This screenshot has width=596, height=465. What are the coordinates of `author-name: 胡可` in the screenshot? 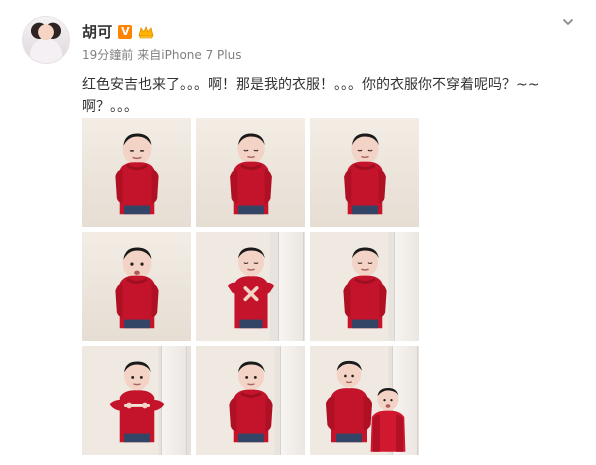 It's located at (97, 32).